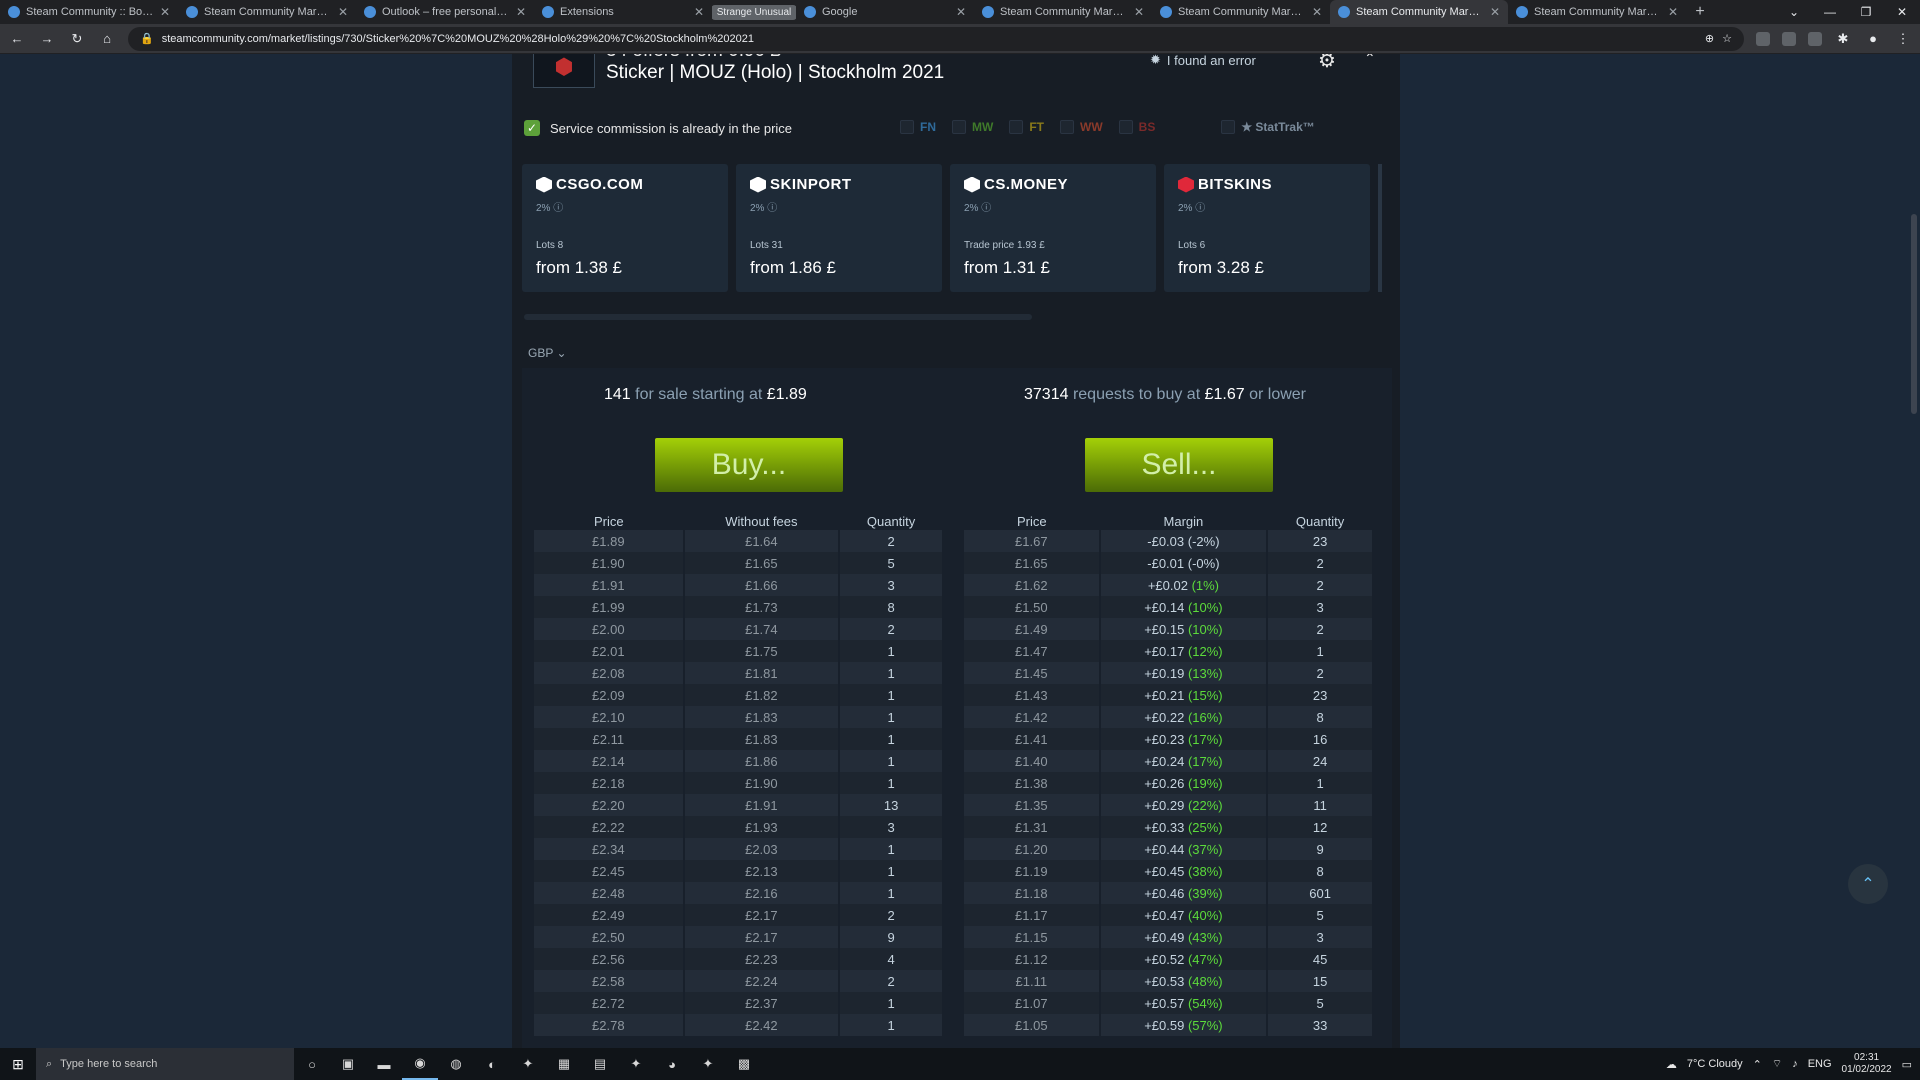 The width and height of the screenshot is (1920, 1080). What do you see at coordinates (609, 871) in the screenshot?
I see `sell-price: £2.45` at bounding box center [609, 871].